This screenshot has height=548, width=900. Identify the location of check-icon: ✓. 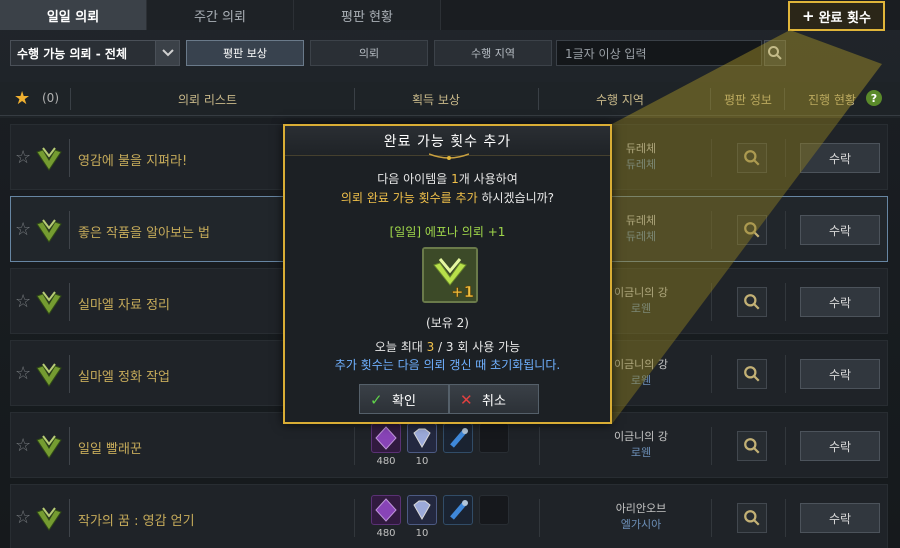
(376, 400).